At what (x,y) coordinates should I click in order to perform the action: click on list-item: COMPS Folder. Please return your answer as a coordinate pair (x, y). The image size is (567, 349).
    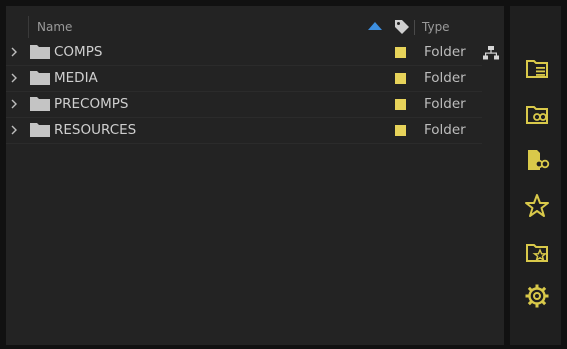
    Looking at the image, I should click on (244, 53).